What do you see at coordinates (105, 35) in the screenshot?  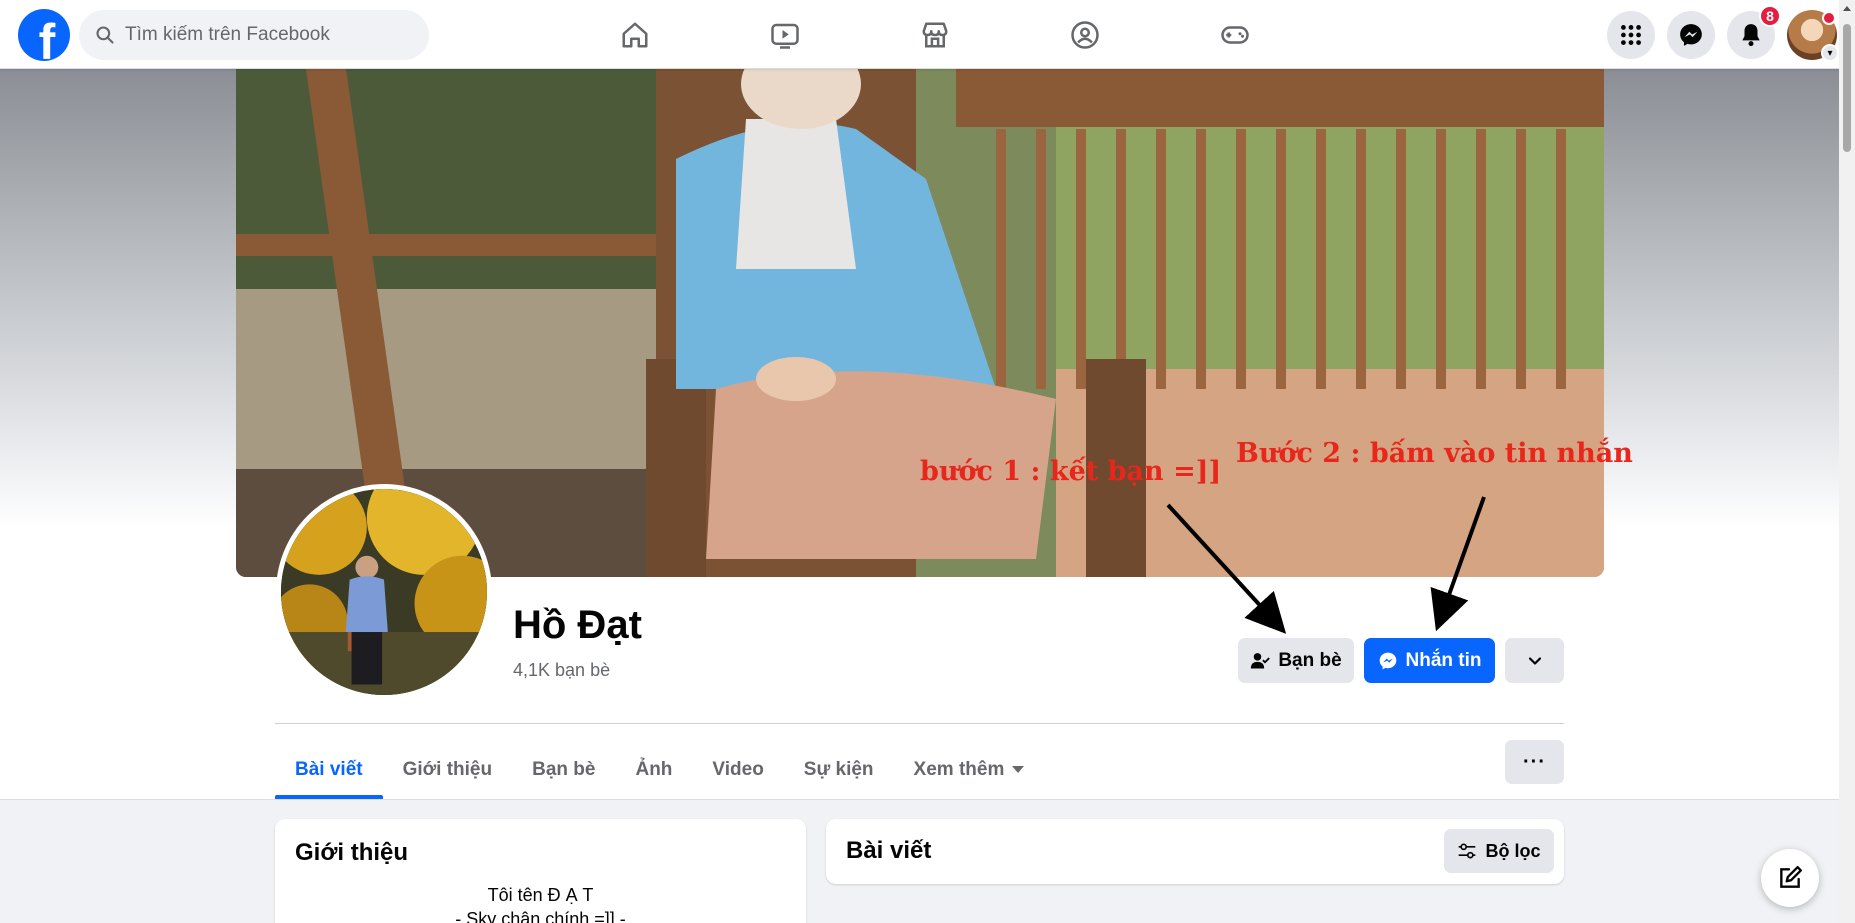 I see `search-icon` at bounding box center [105, 35].